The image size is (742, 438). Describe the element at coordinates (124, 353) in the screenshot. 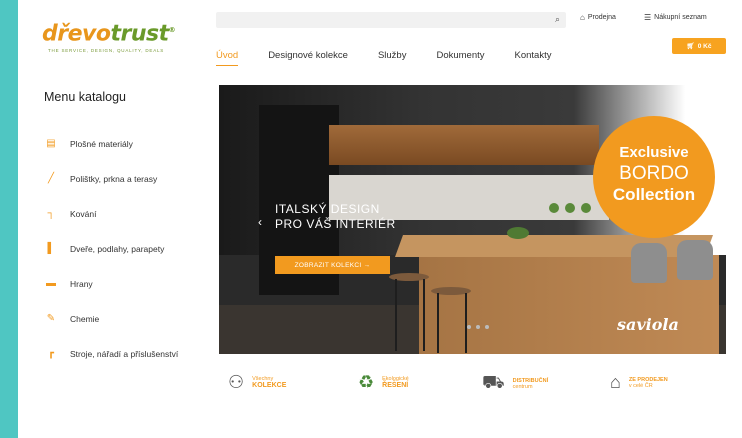

I see `menu-item-label: Stroje, nářadí a příslušenství` at that location.